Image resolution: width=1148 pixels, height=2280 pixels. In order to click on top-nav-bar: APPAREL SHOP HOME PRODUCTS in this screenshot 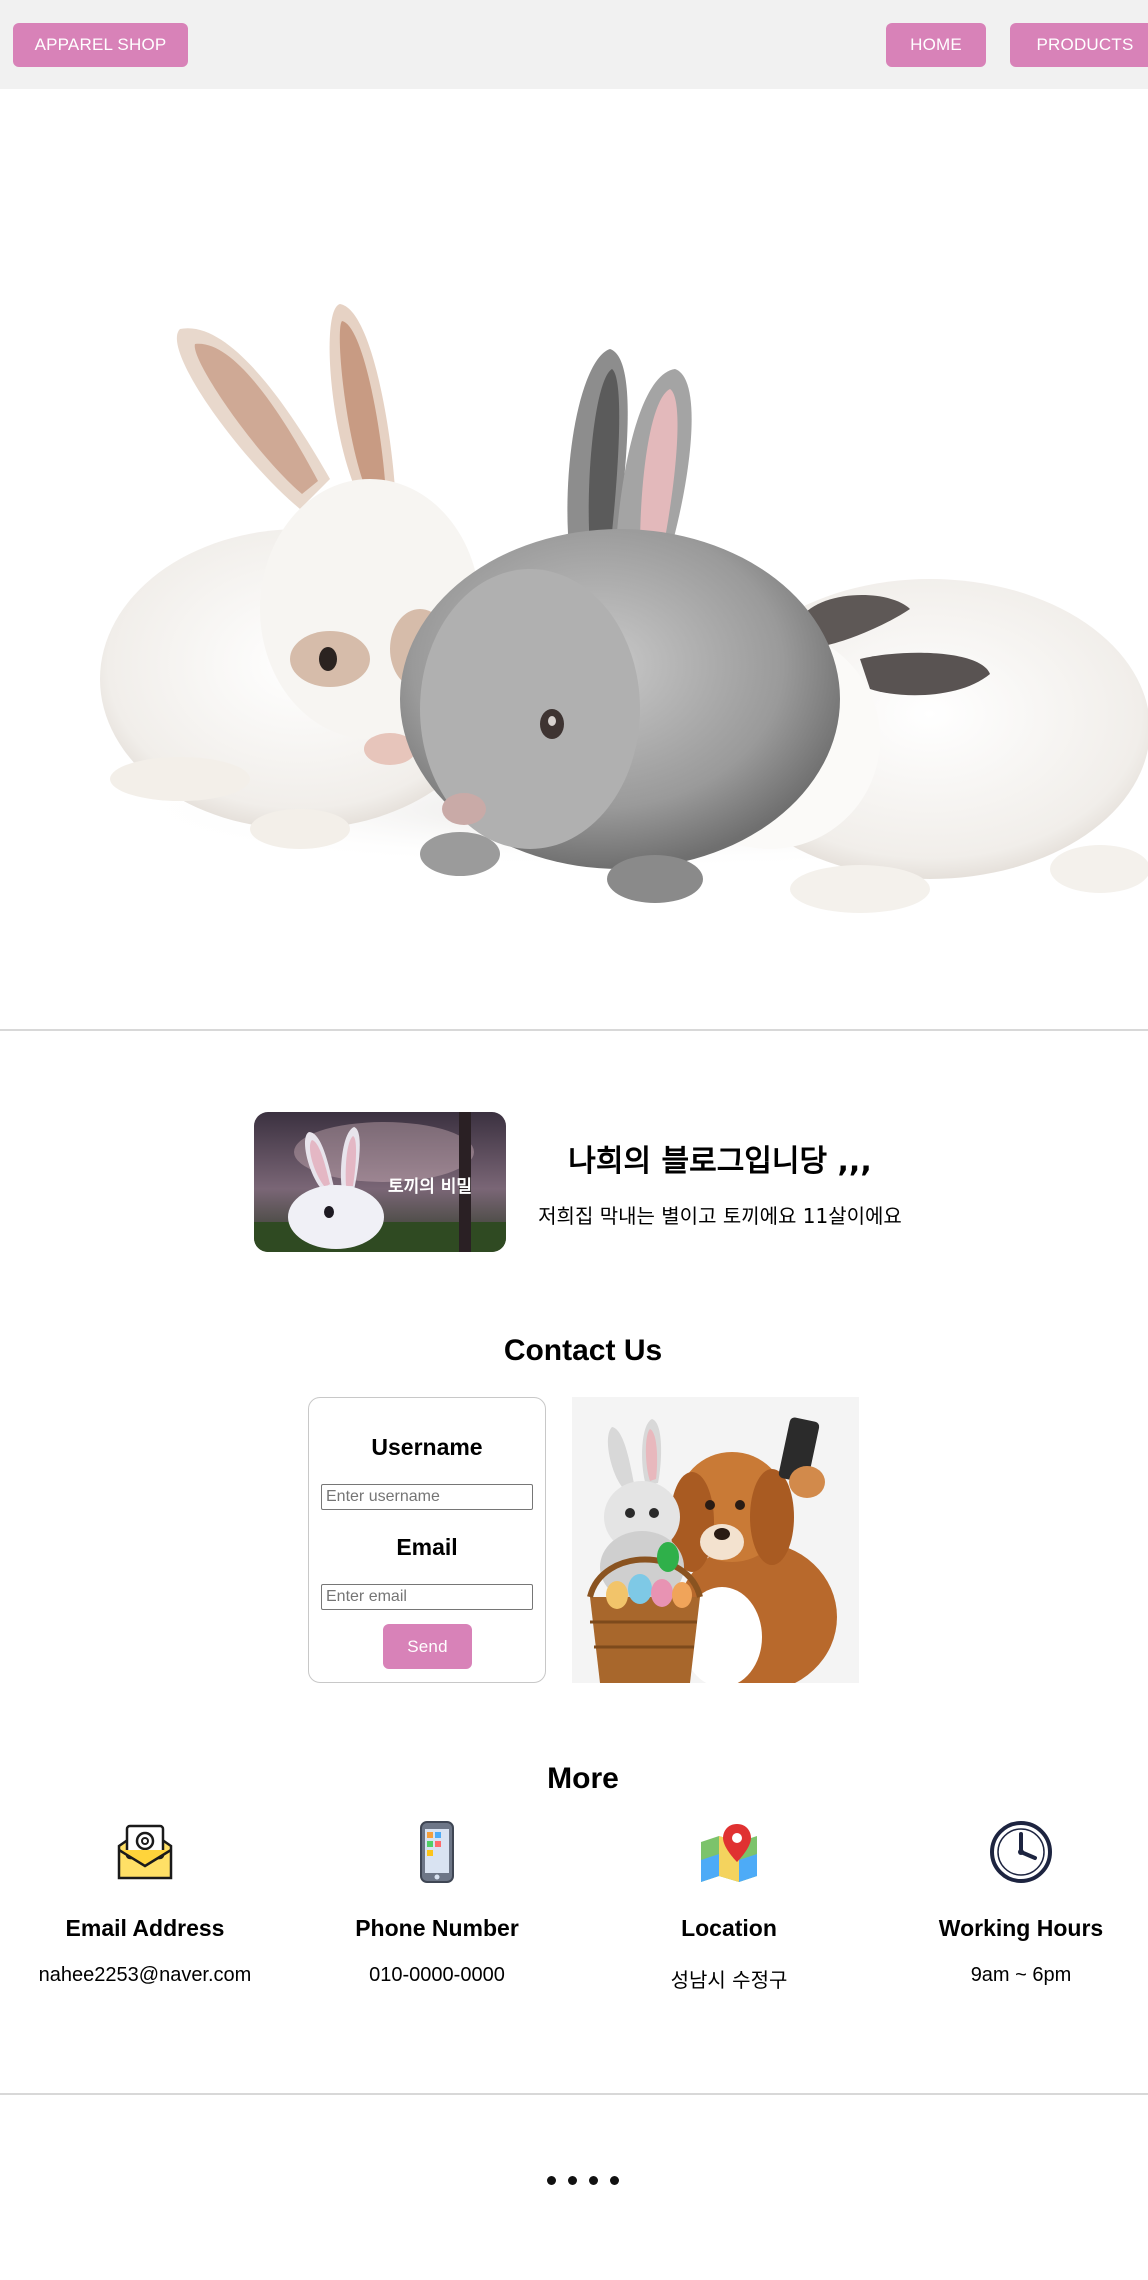, I will do `click(574, 44)`.